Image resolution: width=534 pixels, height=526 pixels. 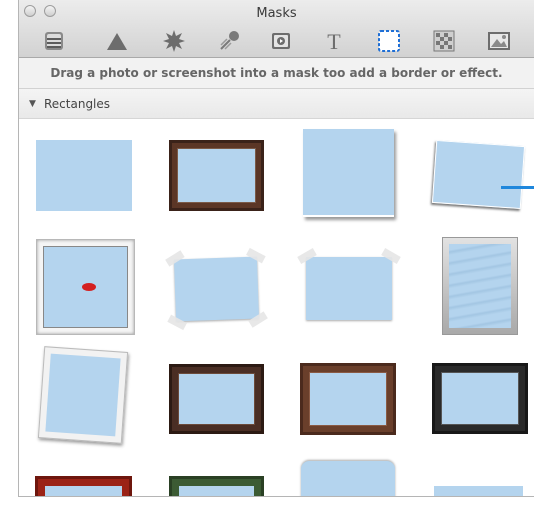 What do you see at coordinates (174, 41) in the screenshot?
I see `starburst-icon` at bounding box center [174, 41].